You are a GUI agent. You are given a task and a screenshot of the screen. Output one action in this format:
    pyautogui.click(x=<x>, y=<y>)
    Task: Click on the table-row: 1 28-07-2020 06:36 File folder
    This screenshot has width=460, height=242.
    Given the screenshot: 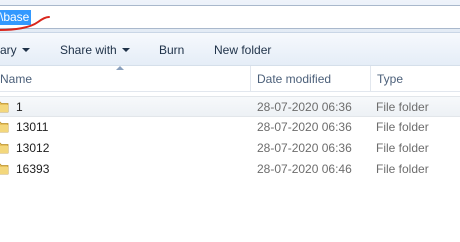 What is the action you would take?
    pyautogui.click(x=230, y=106)
    